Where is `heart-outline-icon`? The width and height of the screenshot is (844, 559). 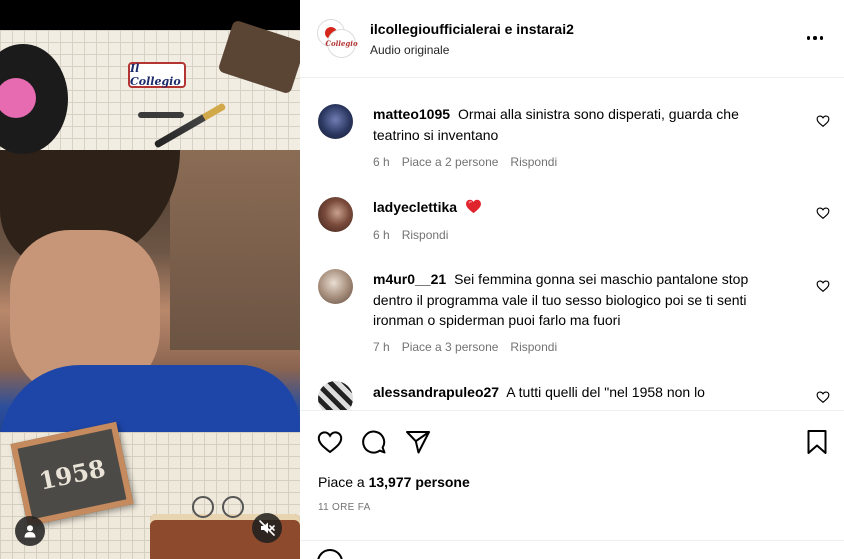 heart-outline-icon is located at coordinates (330, 442).